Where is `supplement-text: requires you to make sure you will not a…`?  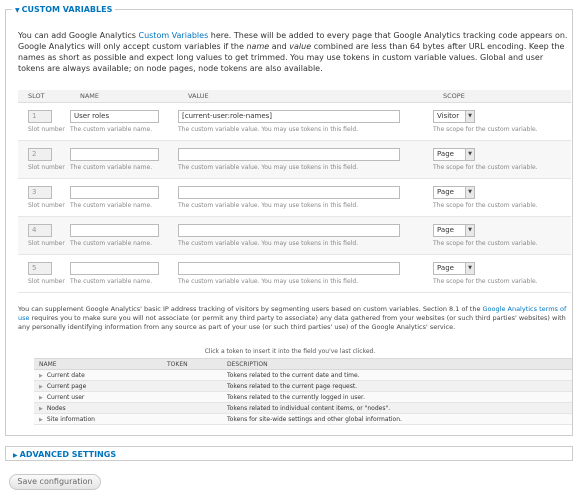
supplement-text: requires you to make sure you will not a… is located at coordinates (292, 322).